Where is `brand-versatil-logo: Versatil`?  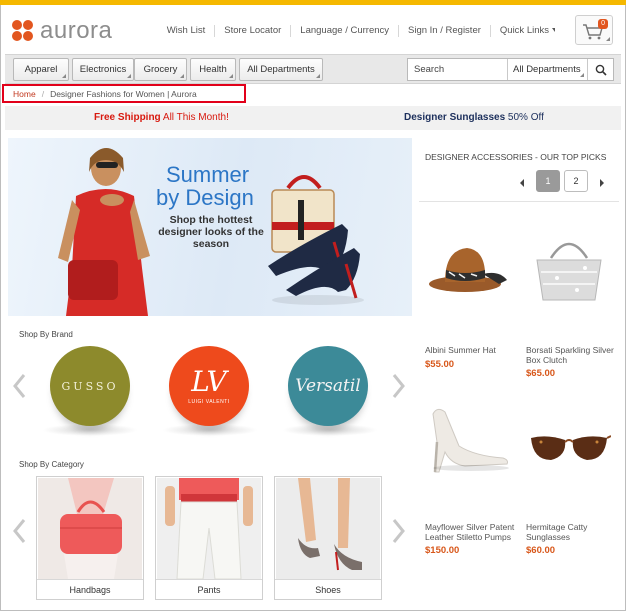
brand-versatil-logo: Versatil is located at coordinates (328, 386).